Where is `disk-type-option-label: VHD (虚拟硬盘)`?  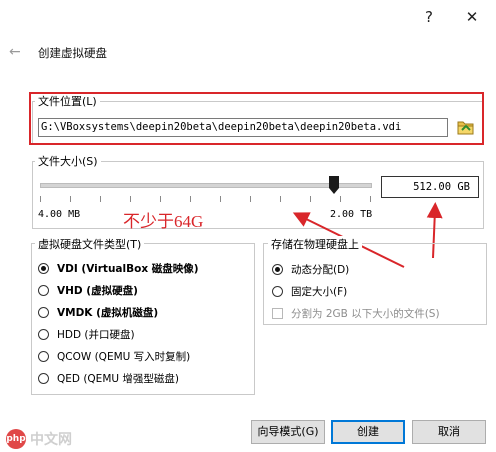
disk-type-option-label: VHD (虚拟硬盘) is located at coordinates (97, 290).